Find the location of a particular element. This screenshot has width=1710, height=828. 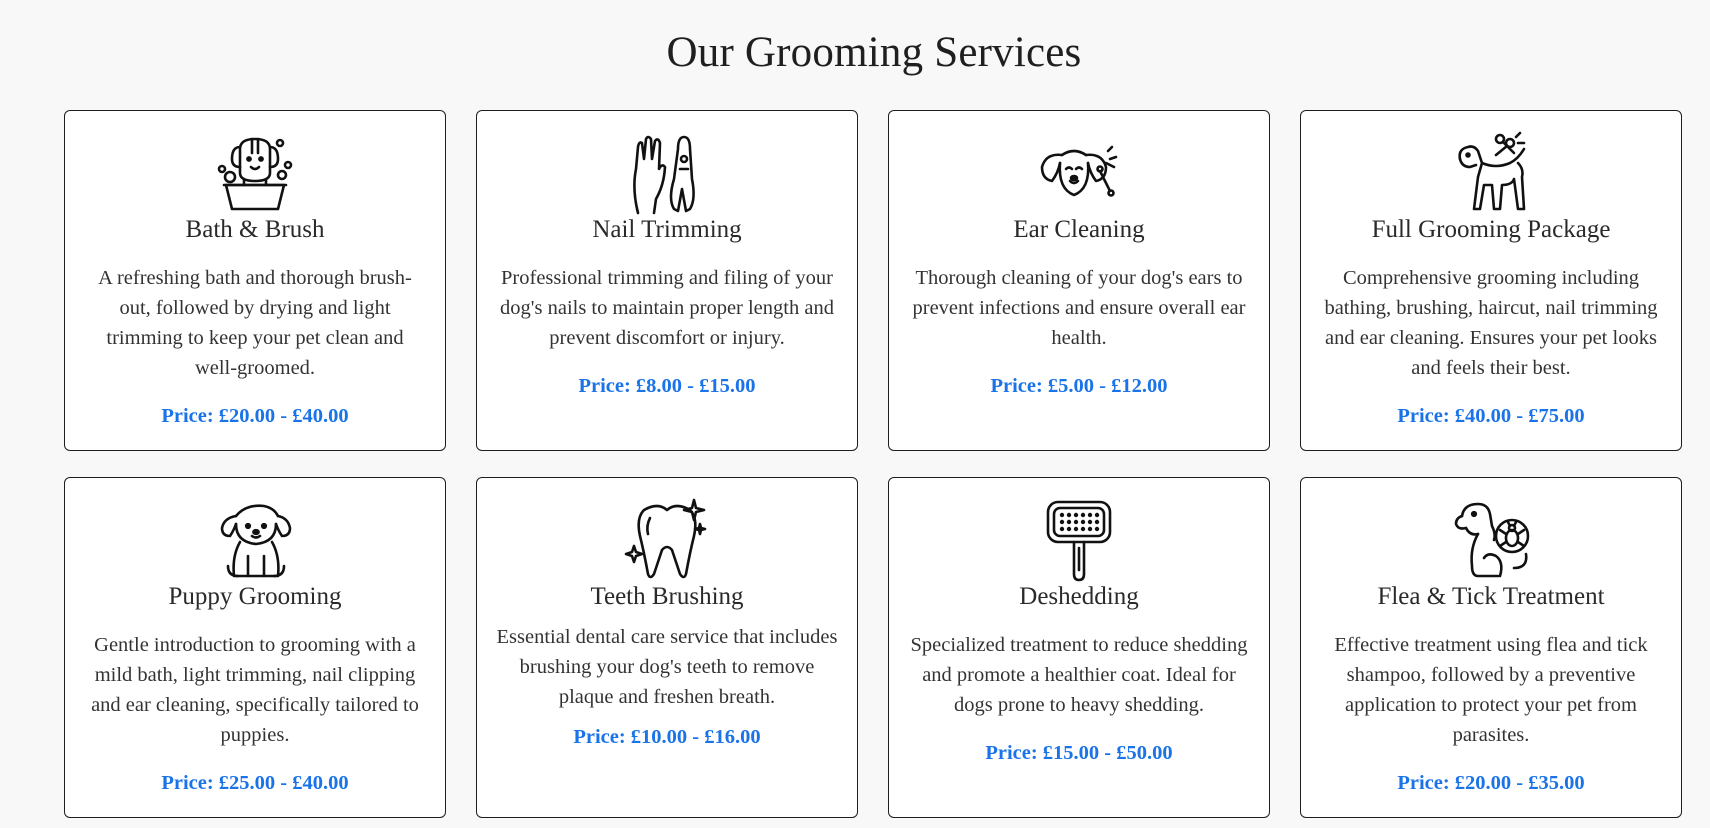

service-title: Deshedding is located at coordinates (1079, 596).